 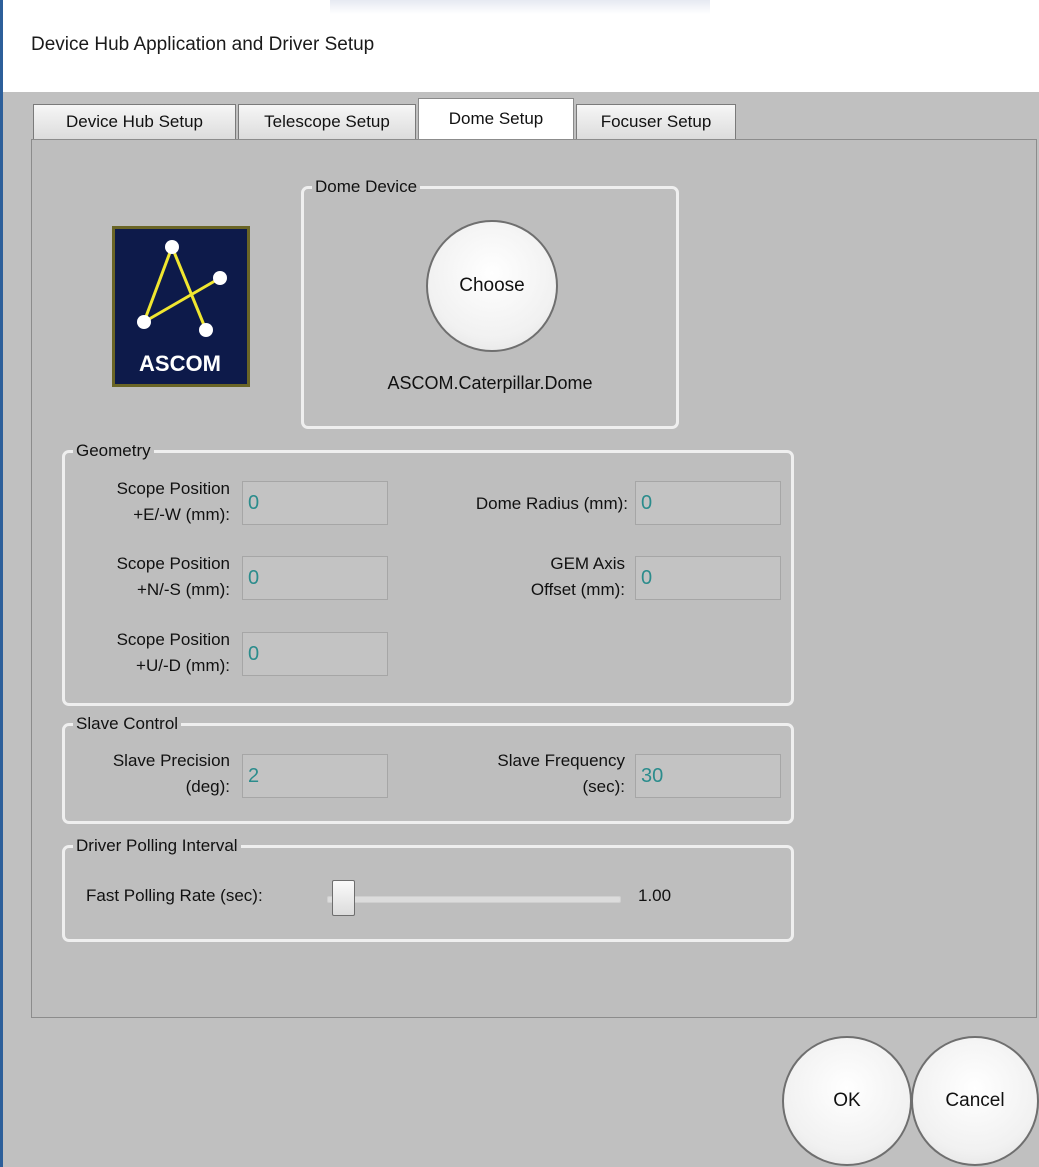 I want to click on ascom-logo-icon: ASCOM, so click(x=181, y=306).